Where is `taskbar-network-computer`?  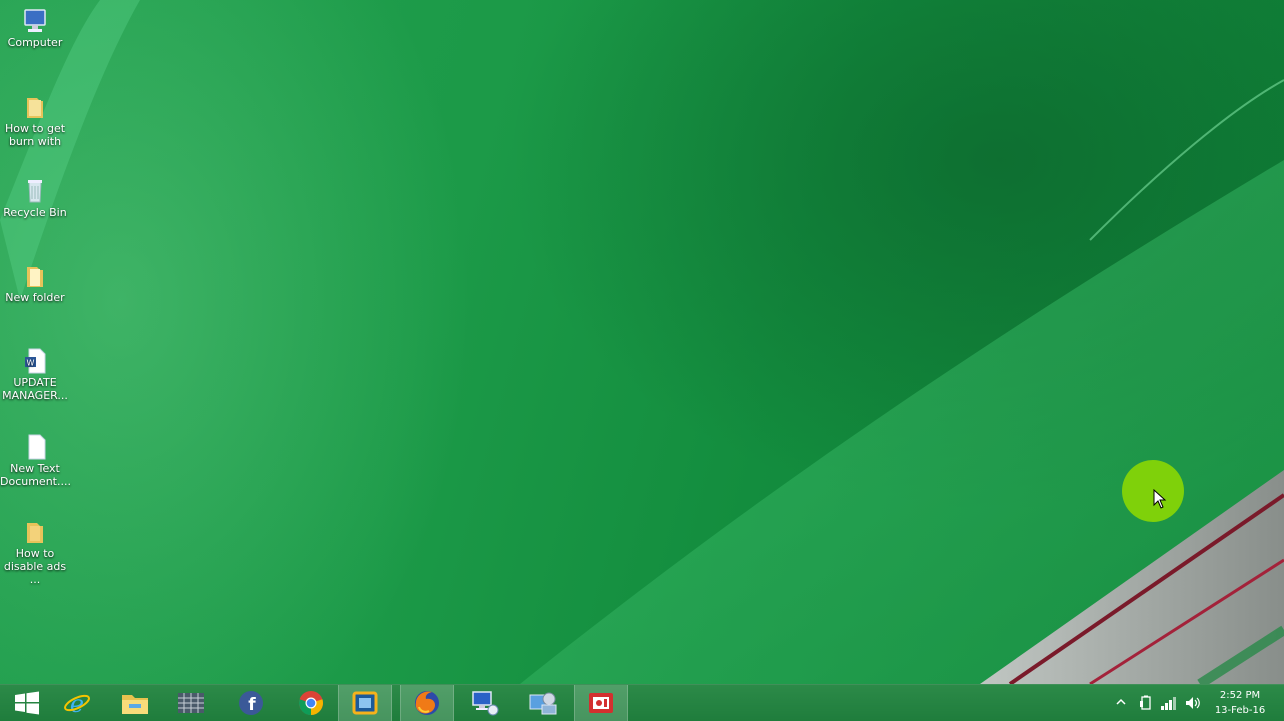
taskbar-network-computer is located at coordinates (485, 703).